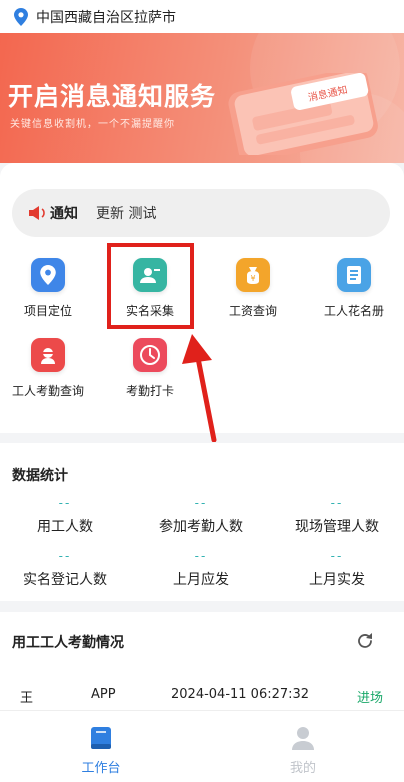 Image resolution: width=404 pixels, height=782 pixels. I want to click on wage-bag-icon: ¥, so click(253, 275).